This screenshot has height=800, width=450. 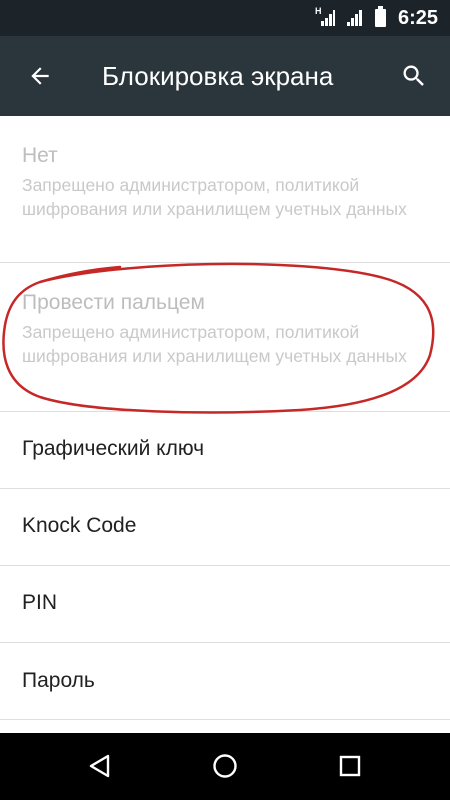 I want to click on nav-home-button, so click(x=225, y=766).